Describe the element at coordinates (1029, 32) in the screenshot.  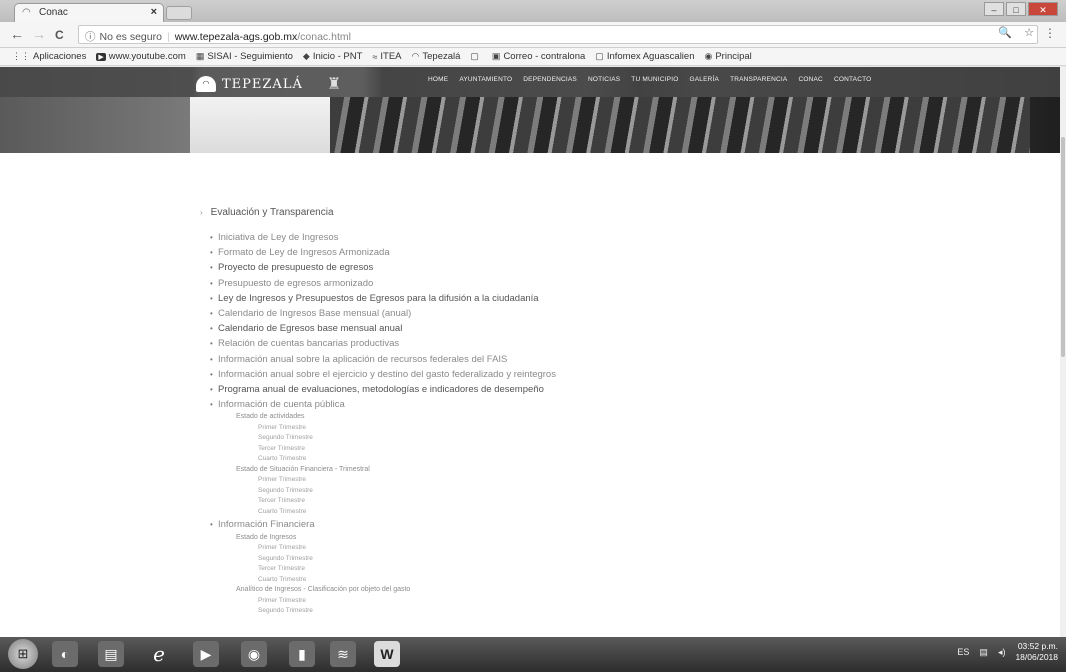
I see `bookmark-star-icon: ☆` at that location.